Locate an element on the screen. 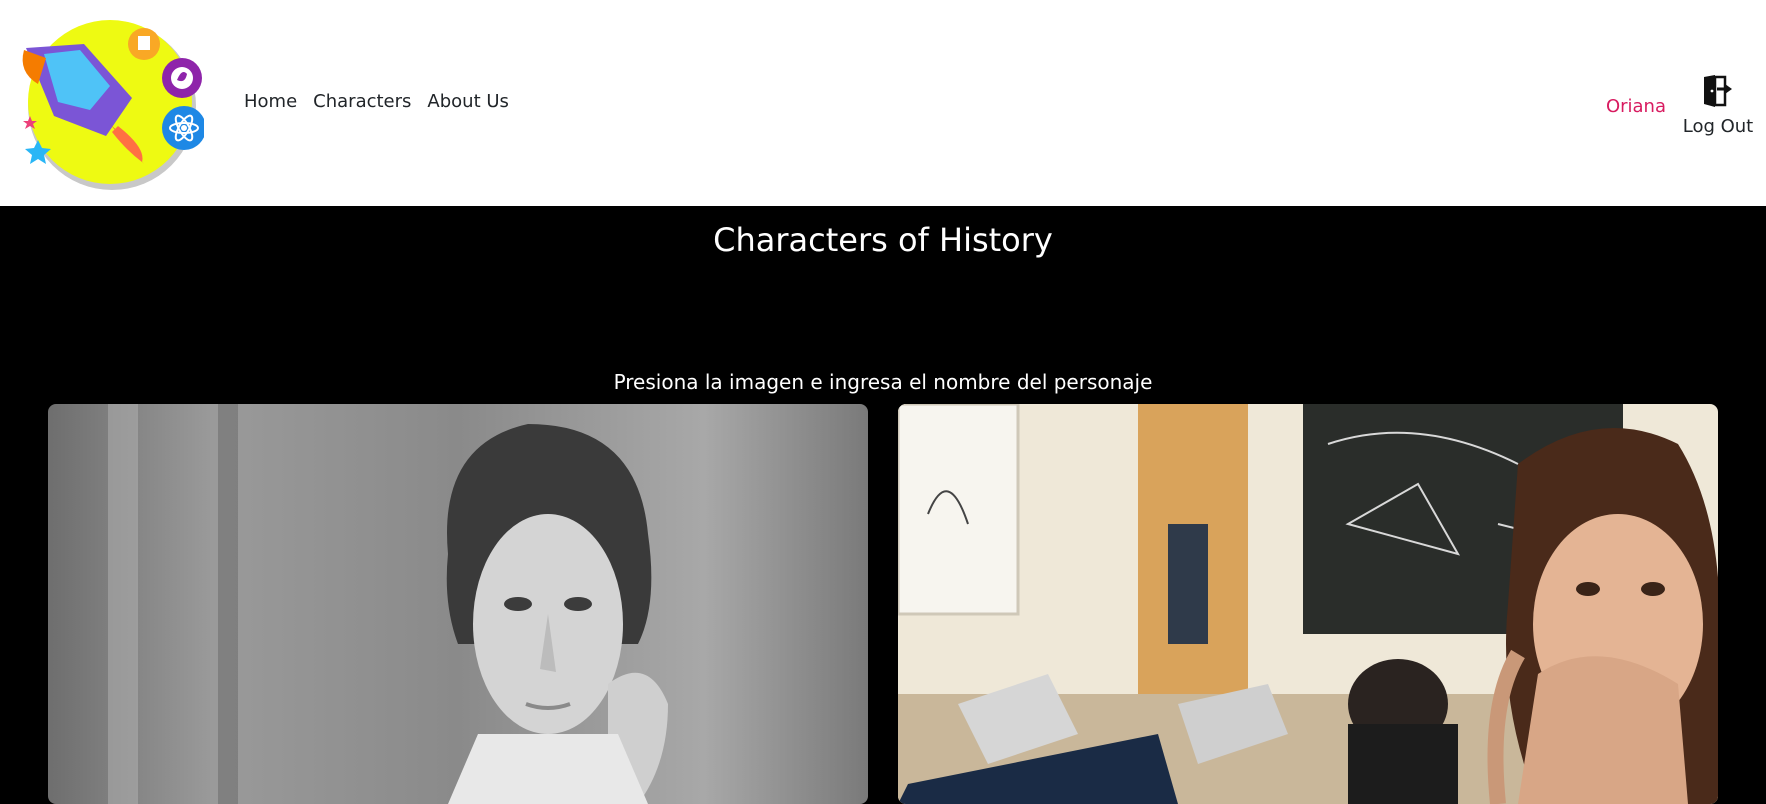  logout-label: Log Out is located at coordinates (1718, 126).